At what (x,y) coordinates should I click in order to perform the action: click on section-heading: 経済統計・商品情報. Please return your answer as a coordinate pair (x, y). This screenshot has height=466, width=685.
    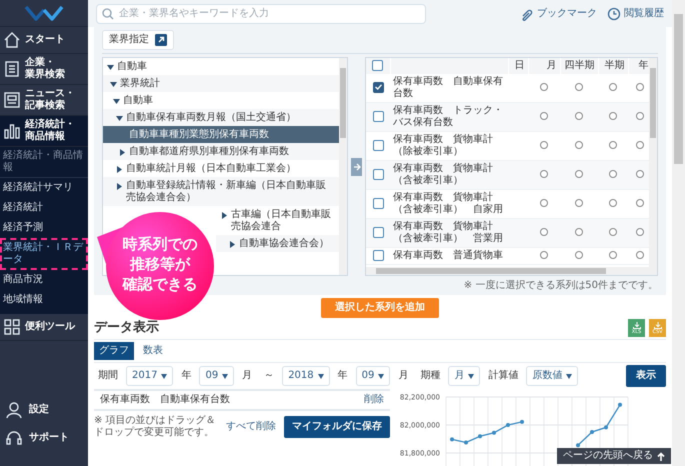
    Looking at the image, I should click on (44, 162).